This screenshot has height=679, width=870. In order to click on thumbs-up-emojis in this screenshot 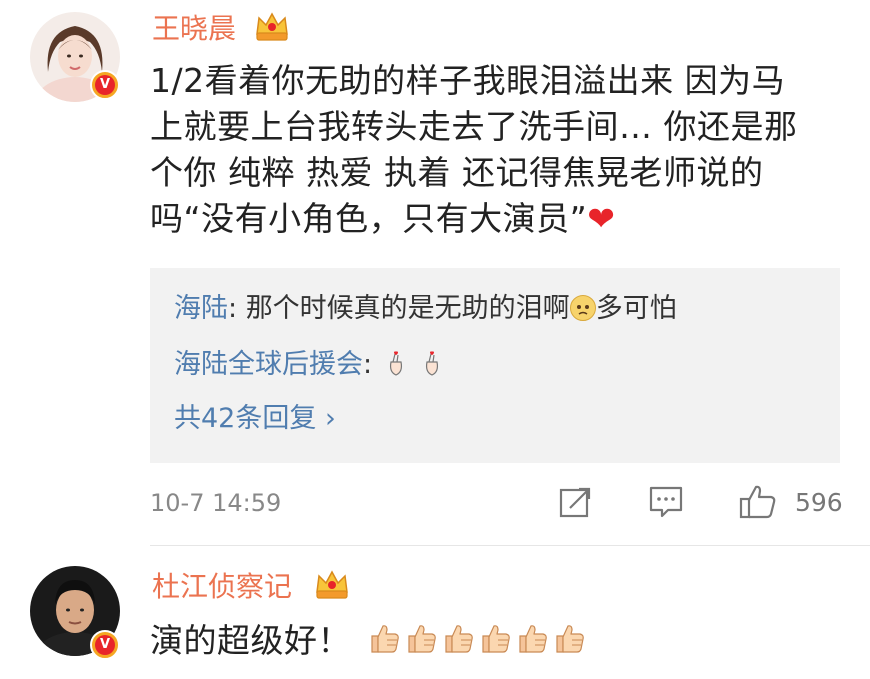, I will do `click(477, 640)`.